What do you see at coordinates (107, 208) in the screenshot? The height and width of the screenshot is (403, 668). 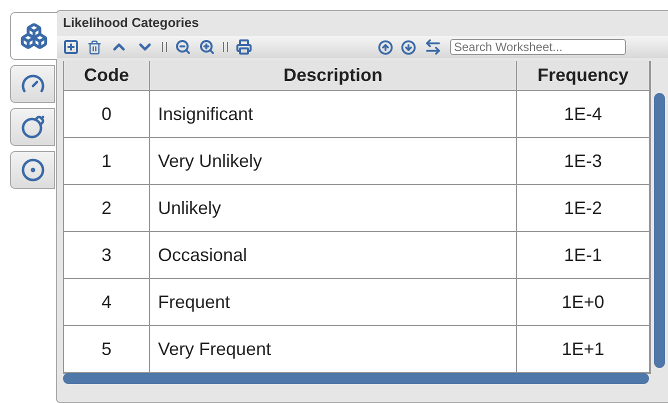 I see `table-cell: 2` at bounding box center [107, 208].